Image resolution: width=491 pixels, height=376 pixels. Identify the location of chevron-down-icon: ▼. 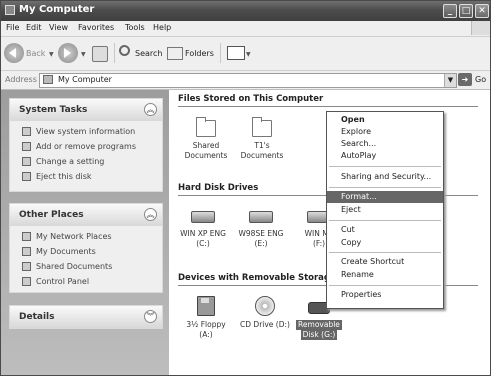
(450, 80).